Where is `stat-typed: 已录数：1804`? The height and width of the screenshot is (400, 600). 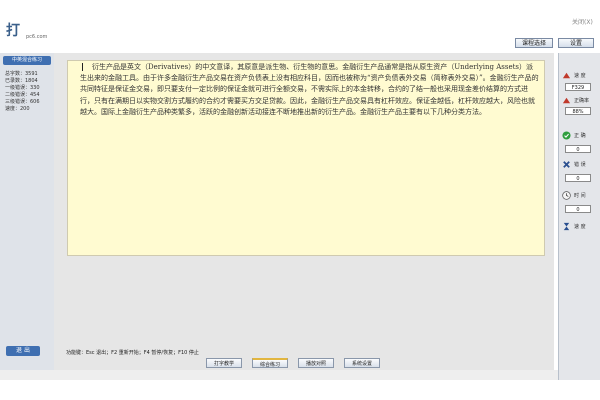
stat-typed: 已录数：1804 is located at coordinates (21, 81).